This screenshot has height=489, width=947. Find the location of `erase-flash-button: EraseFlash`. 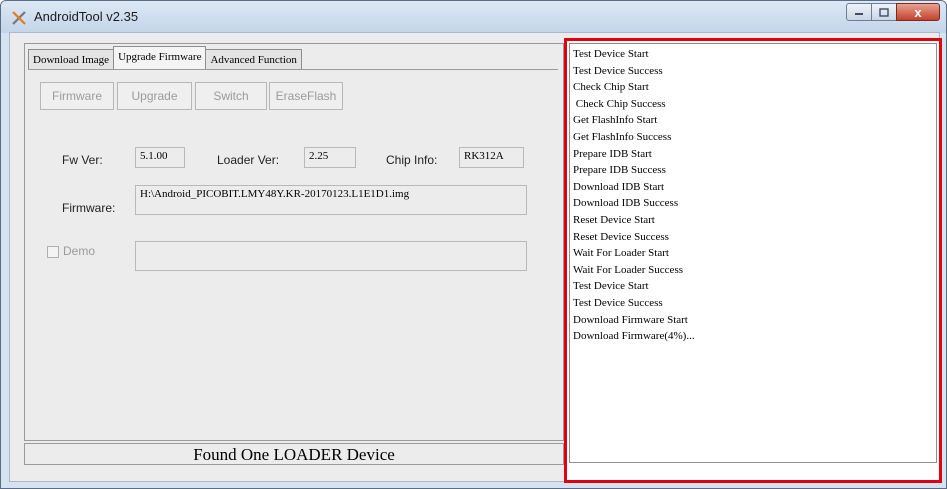

erase-flash-button: EraseFlash is located at coordinates (306, 96).